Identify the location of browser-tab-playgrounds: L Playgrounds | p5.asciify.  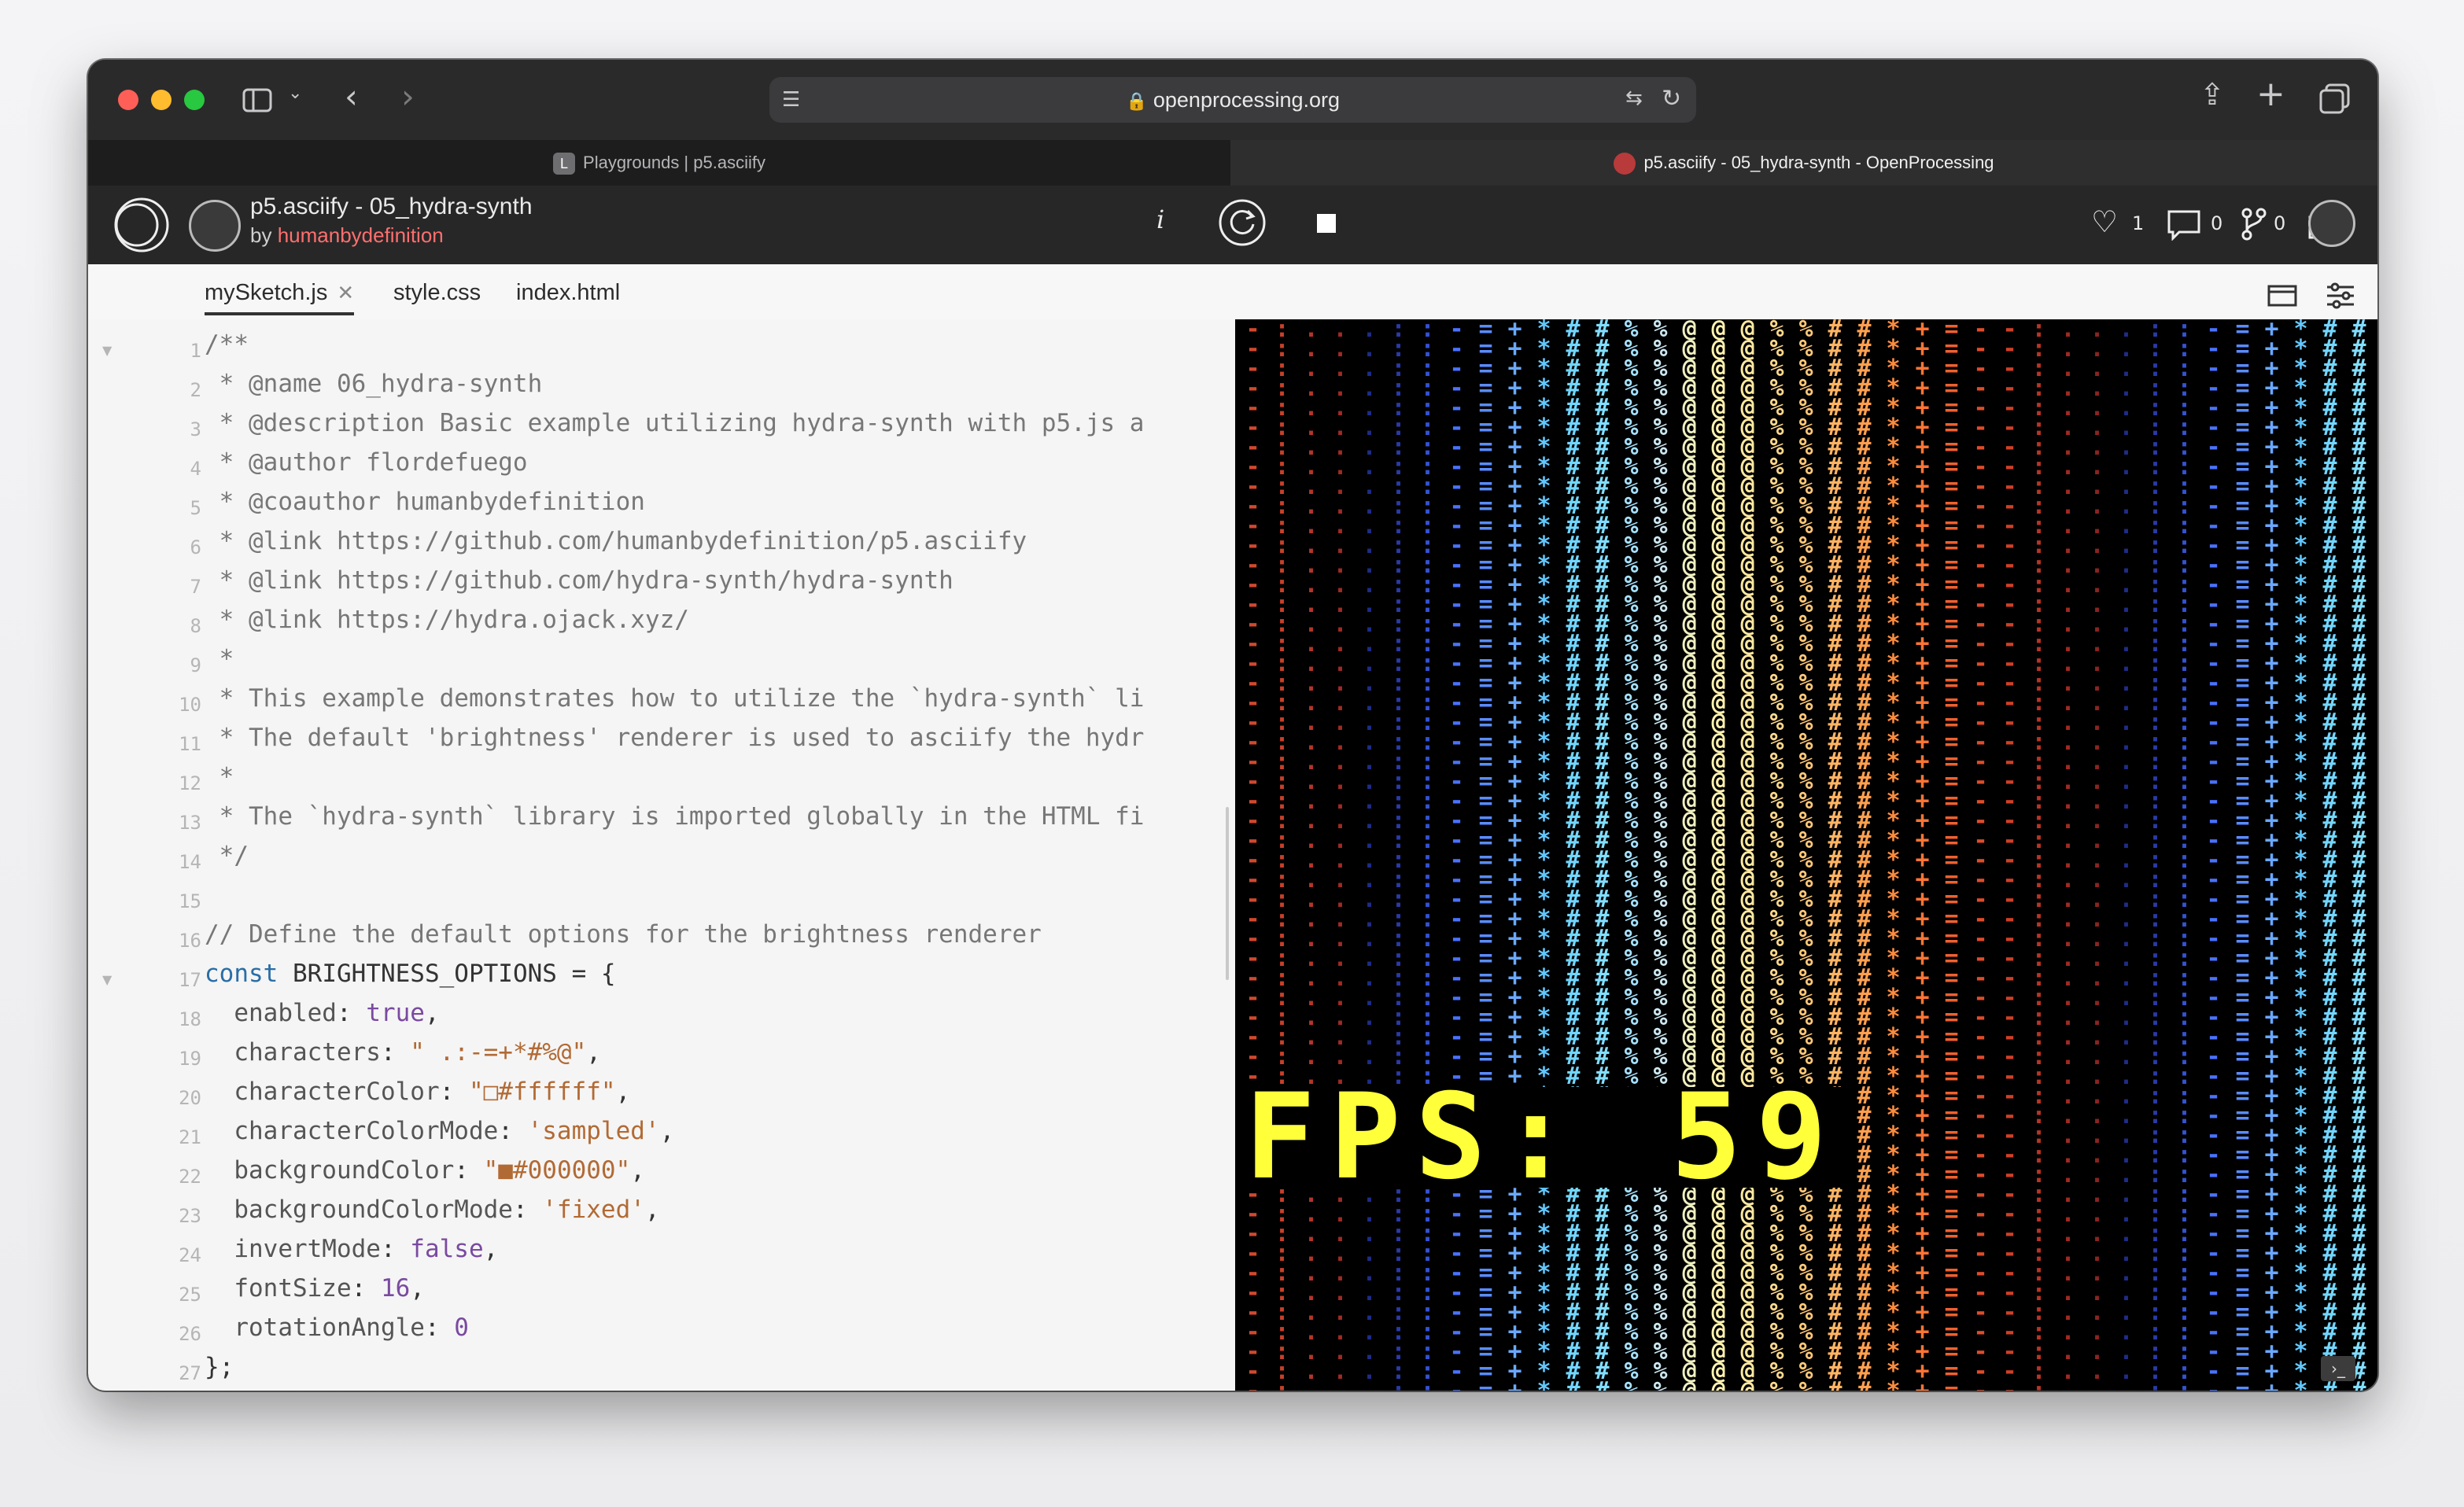
(659, 163).